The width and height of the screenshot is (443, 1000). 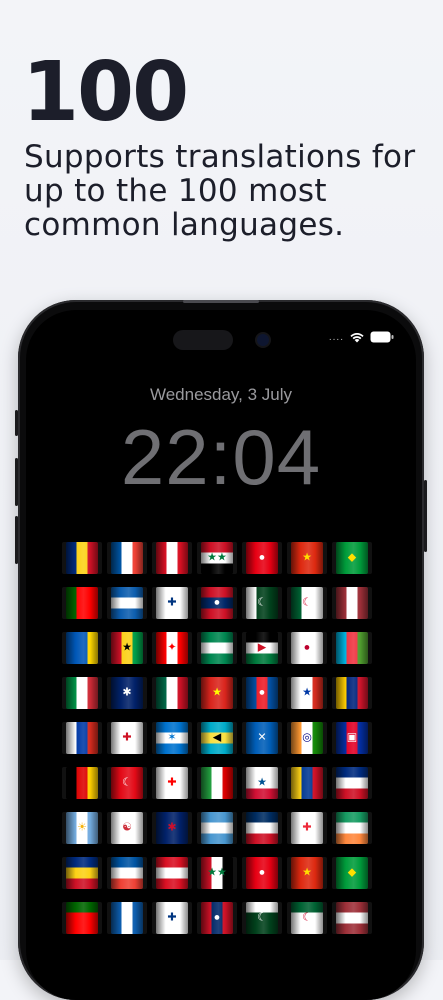 What do you see at coordinates (352, 603) in the screenshot?
I see `flag-latvia` at bounding box center [352, 603].